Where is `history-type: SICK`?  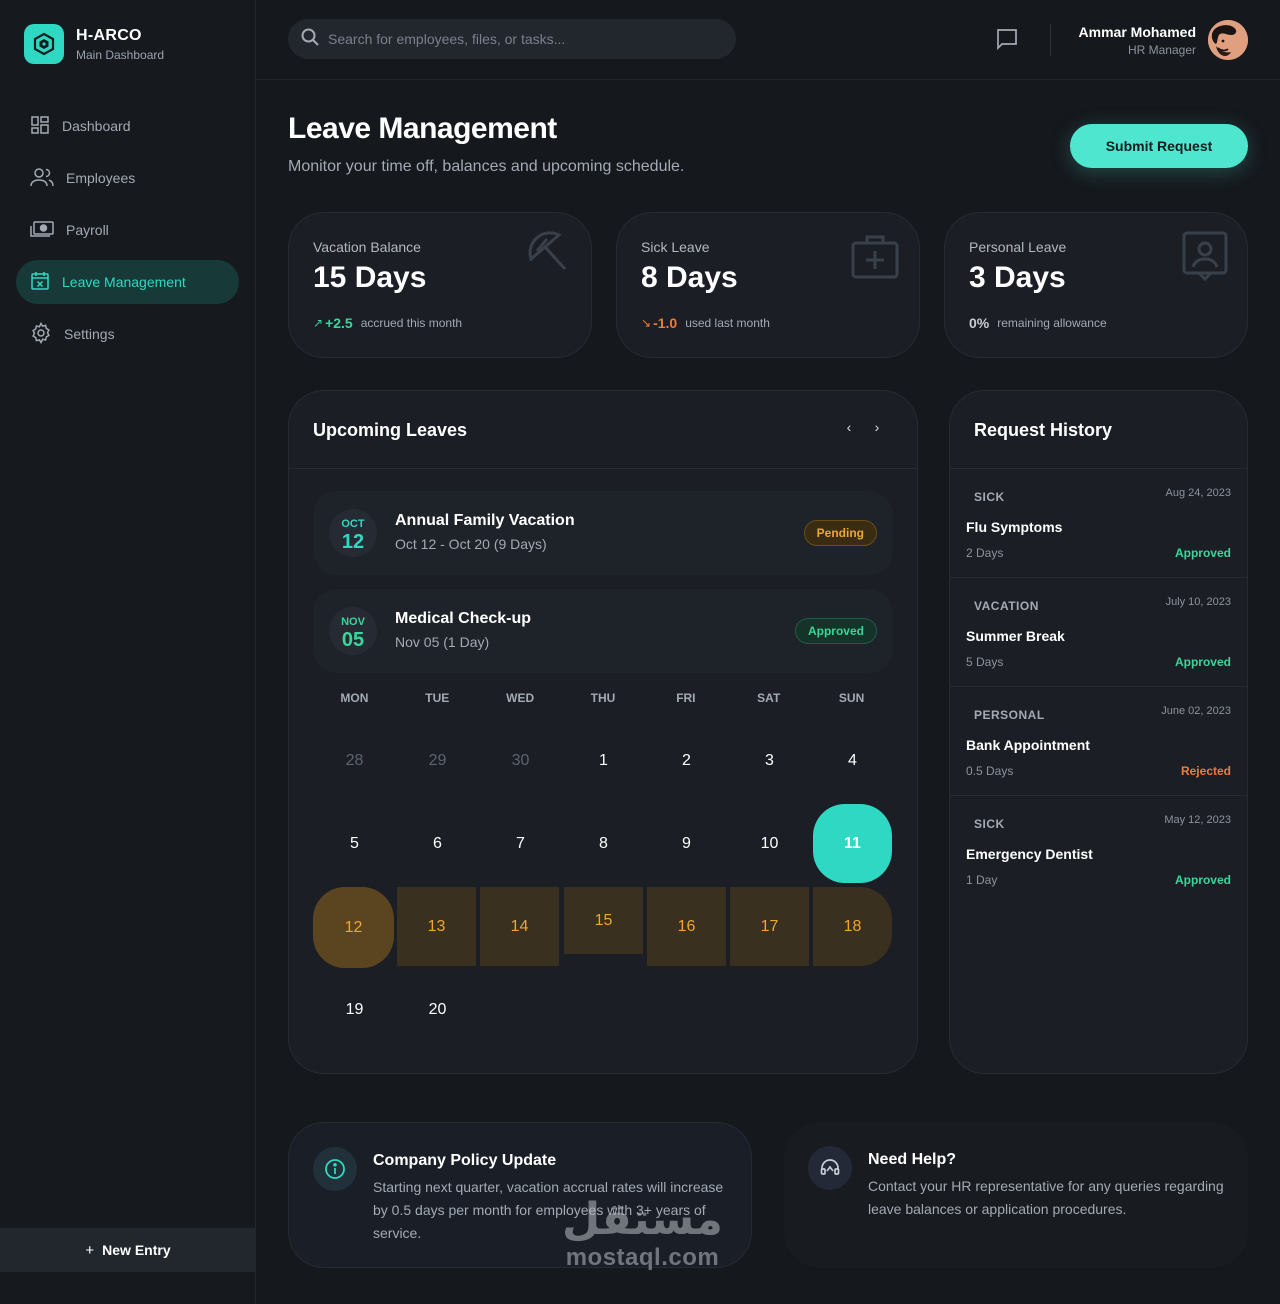
history-type: SICK is located at coordinates (989, 824).